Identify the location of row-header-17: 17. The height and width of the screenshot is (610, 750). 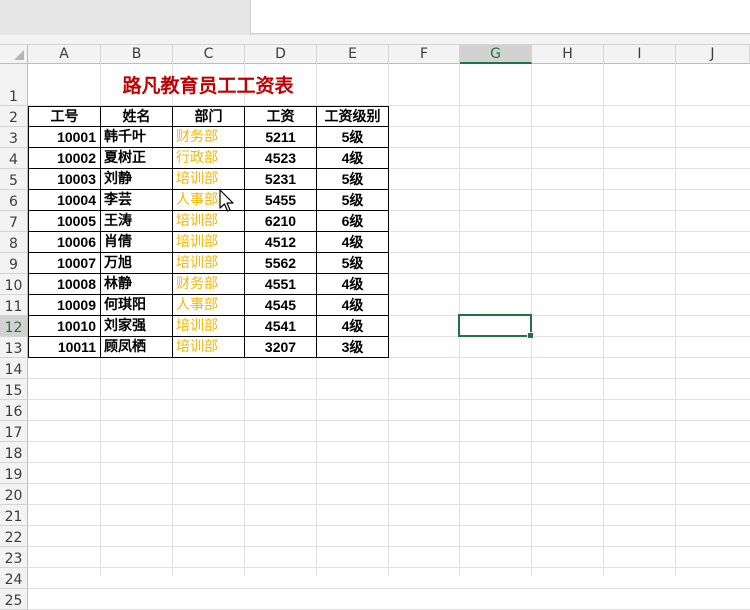
(14, 431).